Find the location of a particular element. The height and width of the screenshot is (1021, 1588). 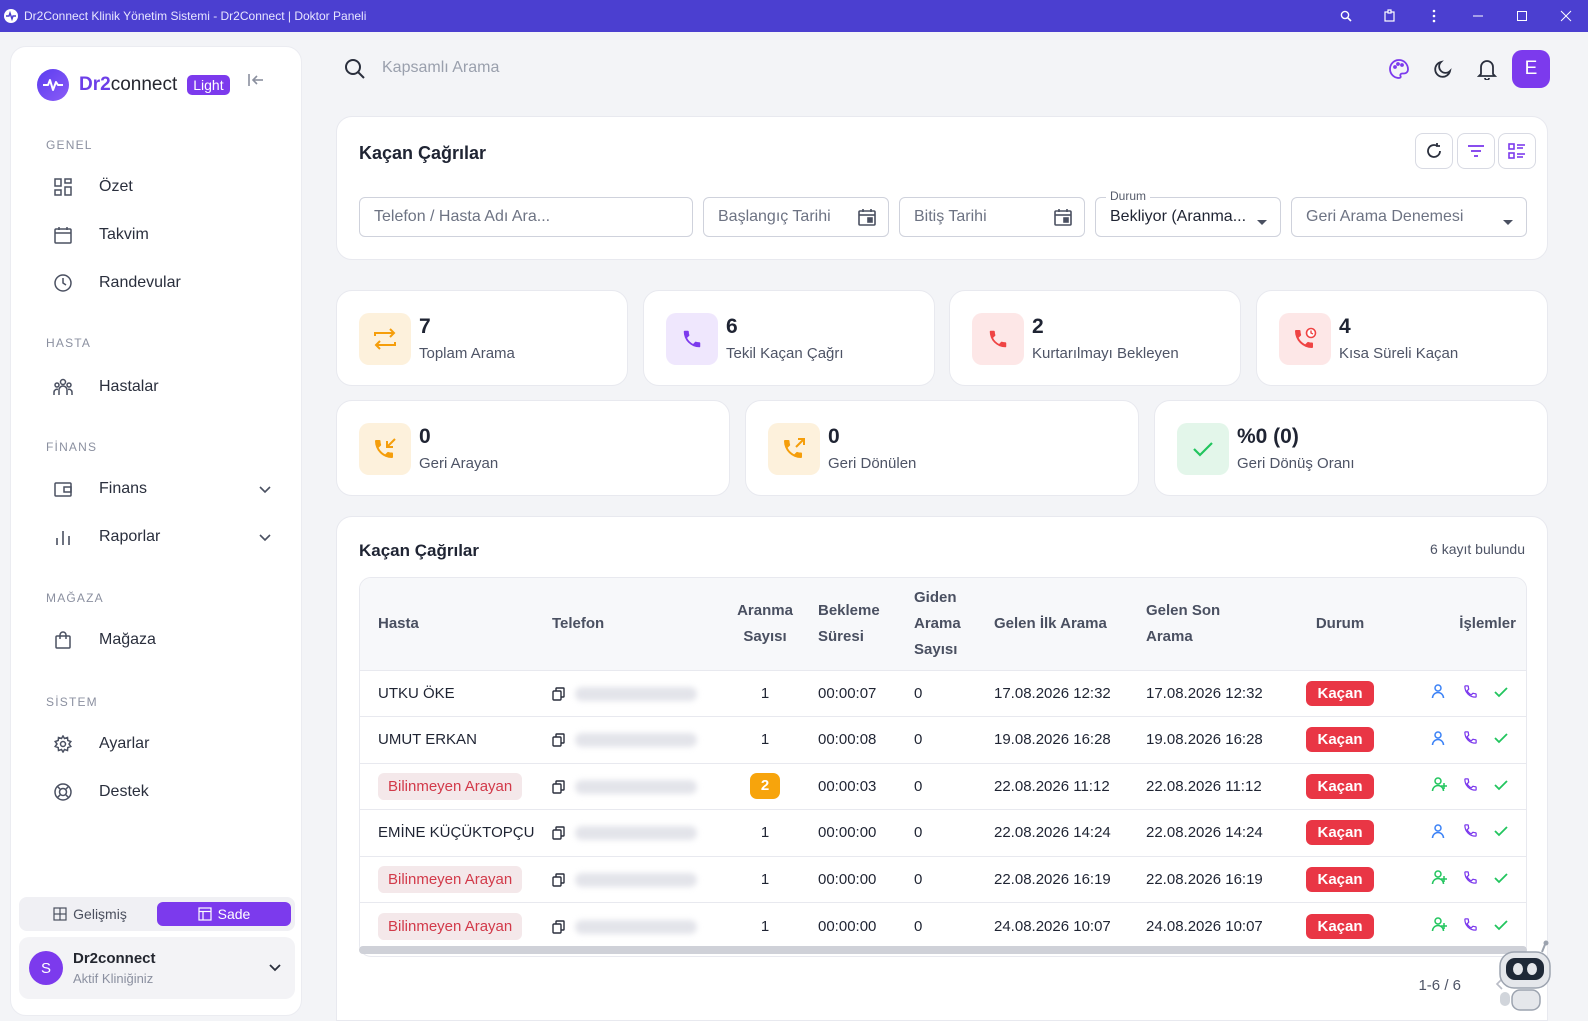

palette-icon is located at coordinates (1399, 69).